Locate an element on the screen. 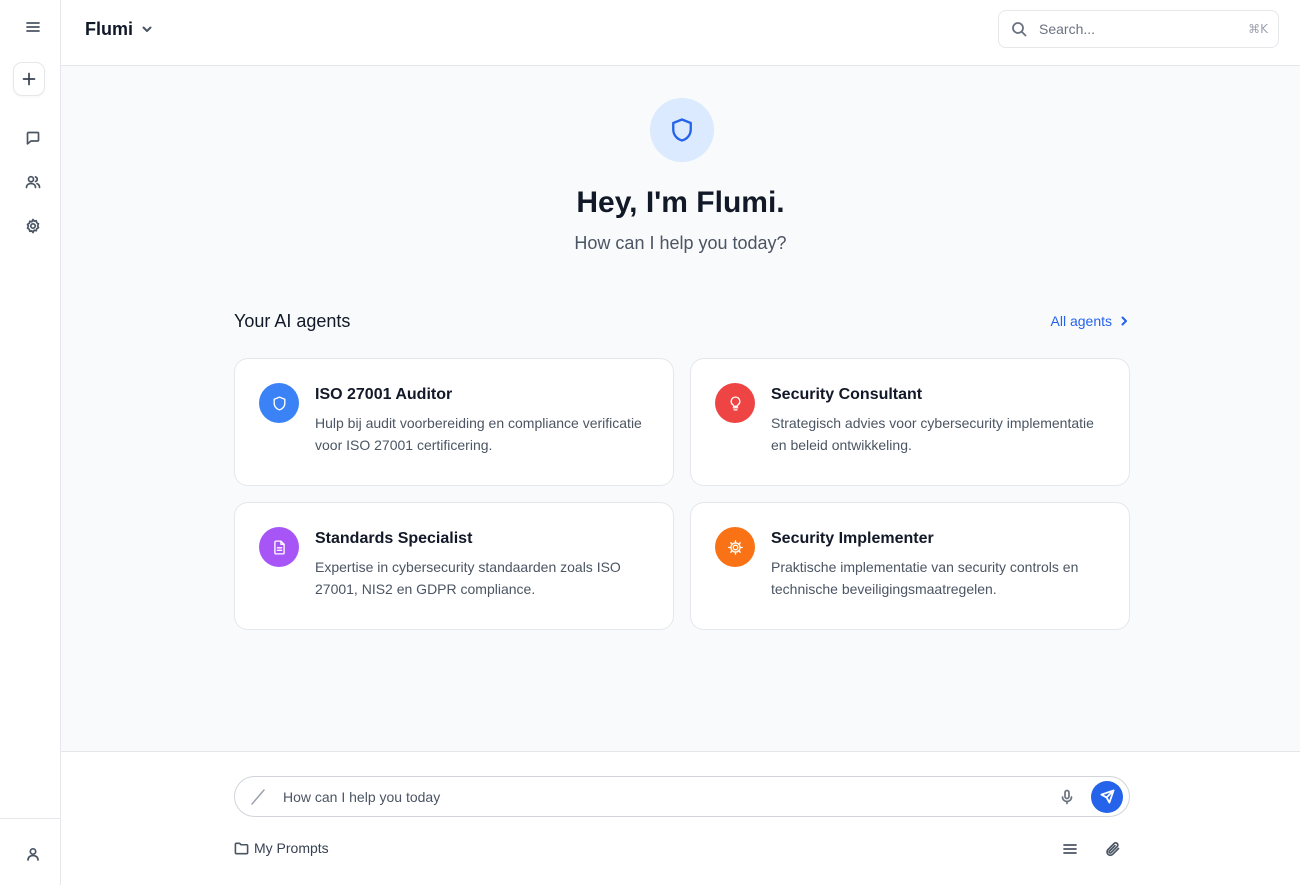  hero-badge is located at coordinates (682, 130).